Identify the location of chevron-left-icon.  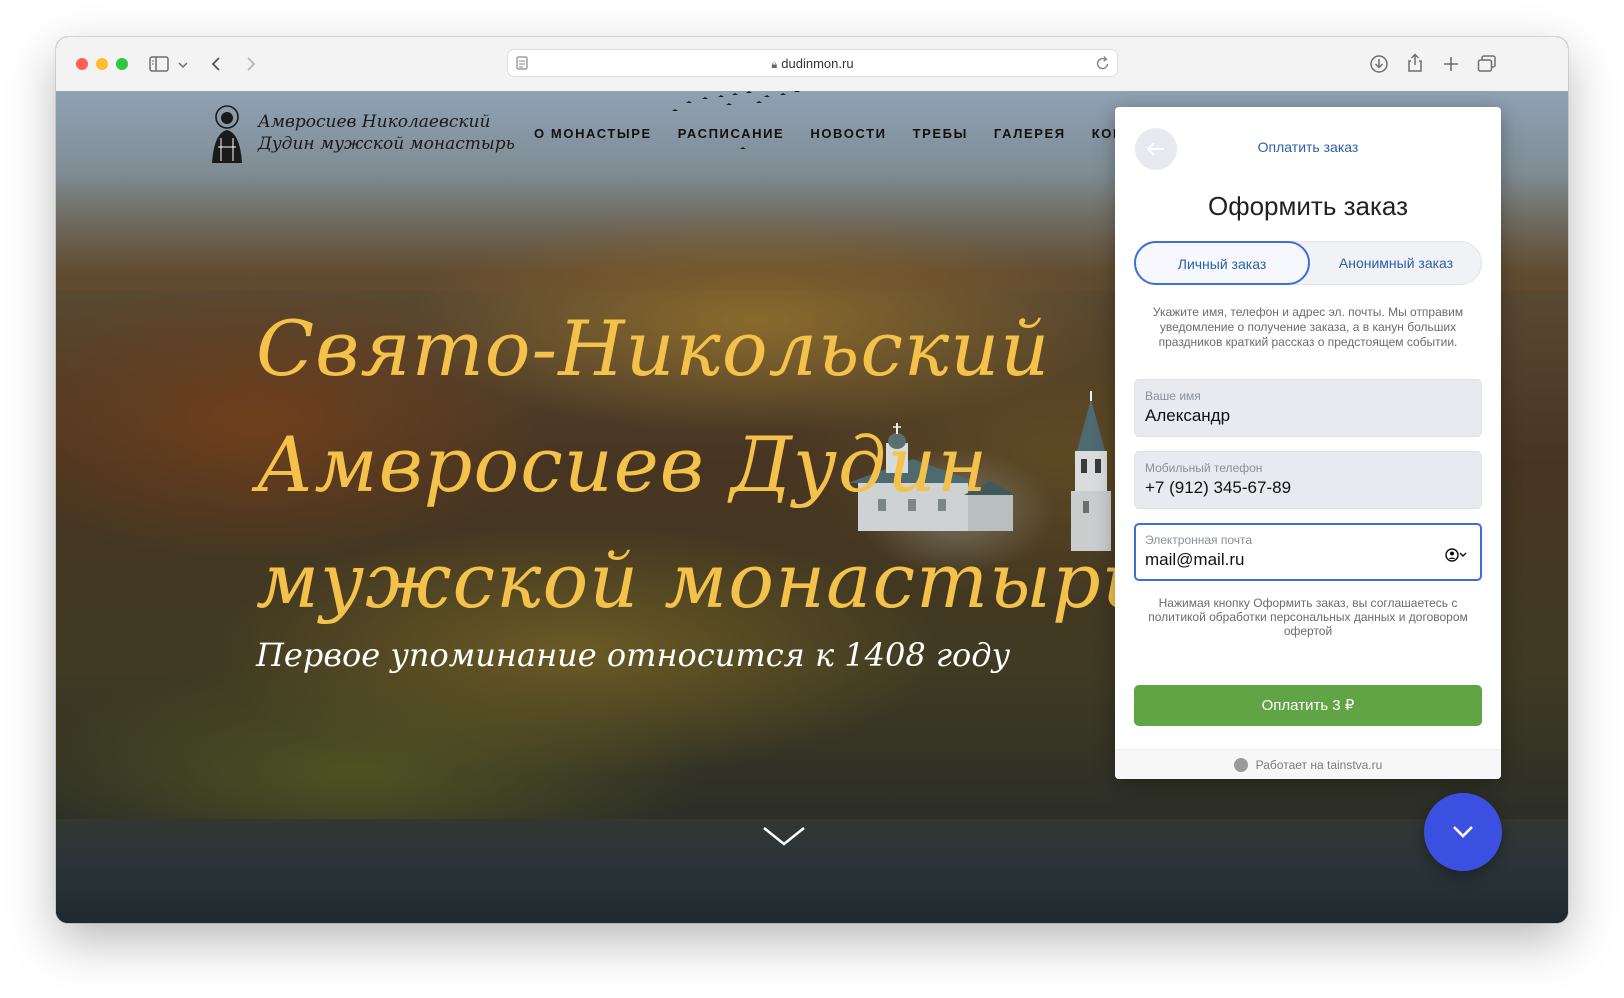
(216, 65).